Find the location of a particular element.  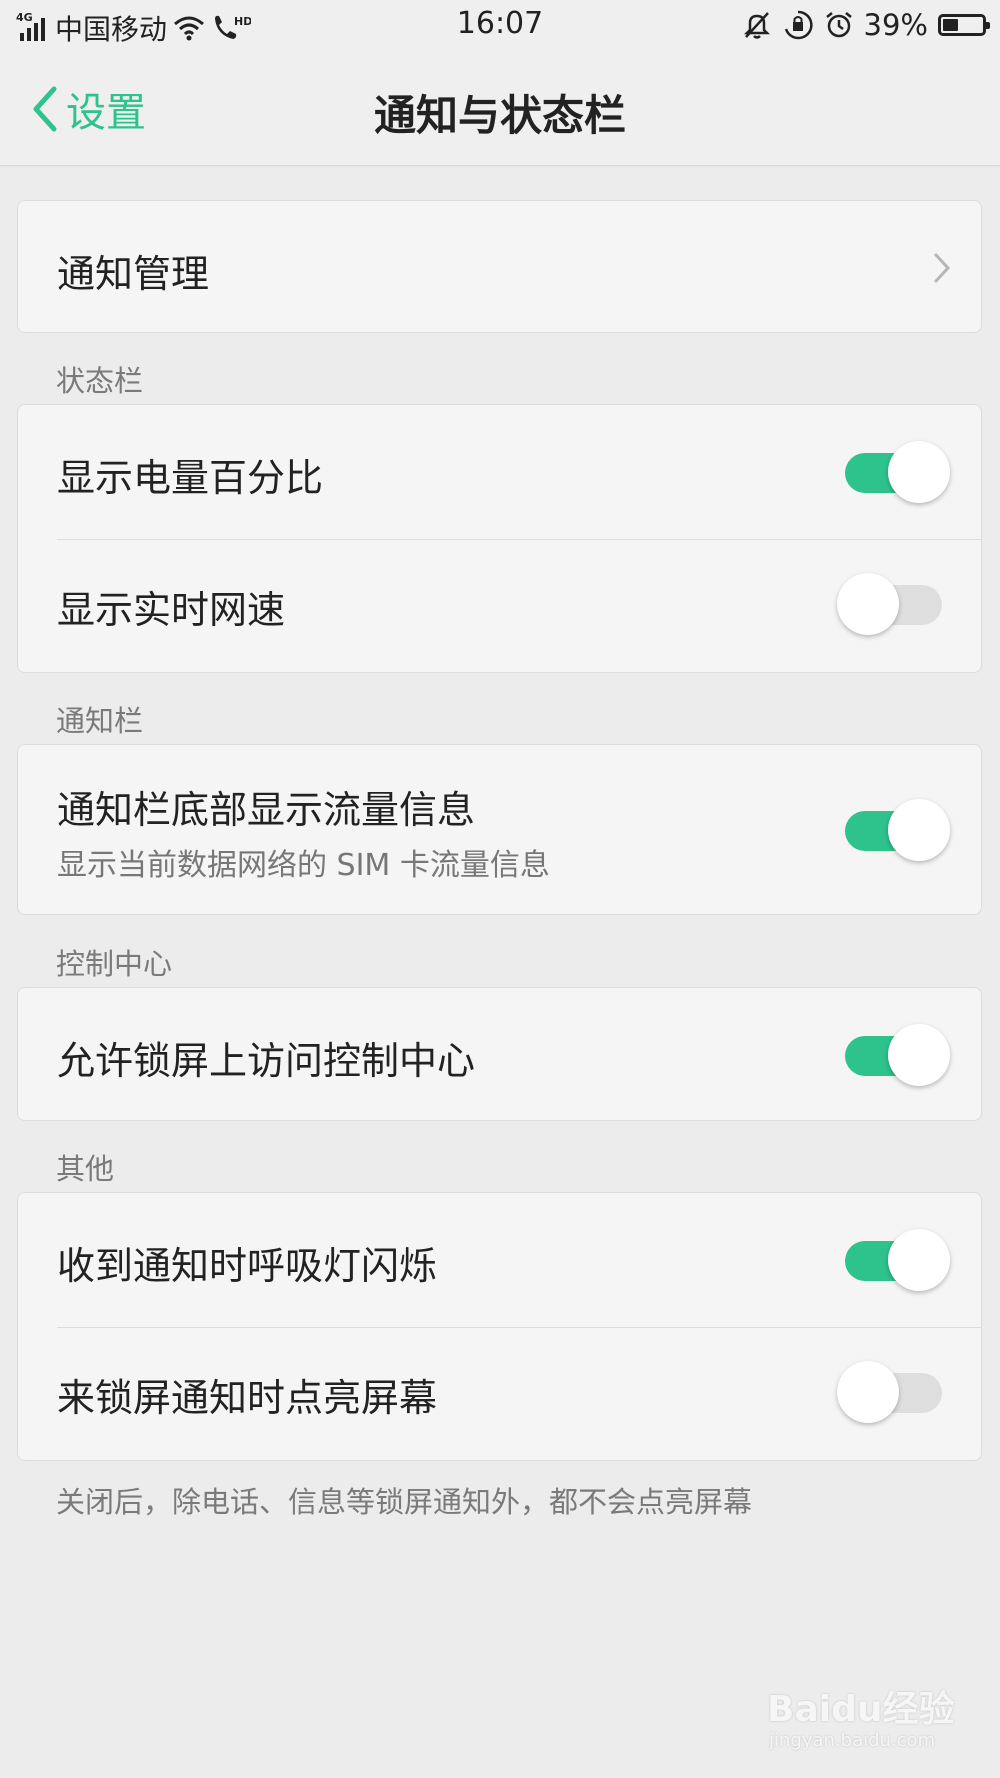

baidu-watermark: Baidu经验 jingyan.baidu.com is located at coordinates (867, 1720).